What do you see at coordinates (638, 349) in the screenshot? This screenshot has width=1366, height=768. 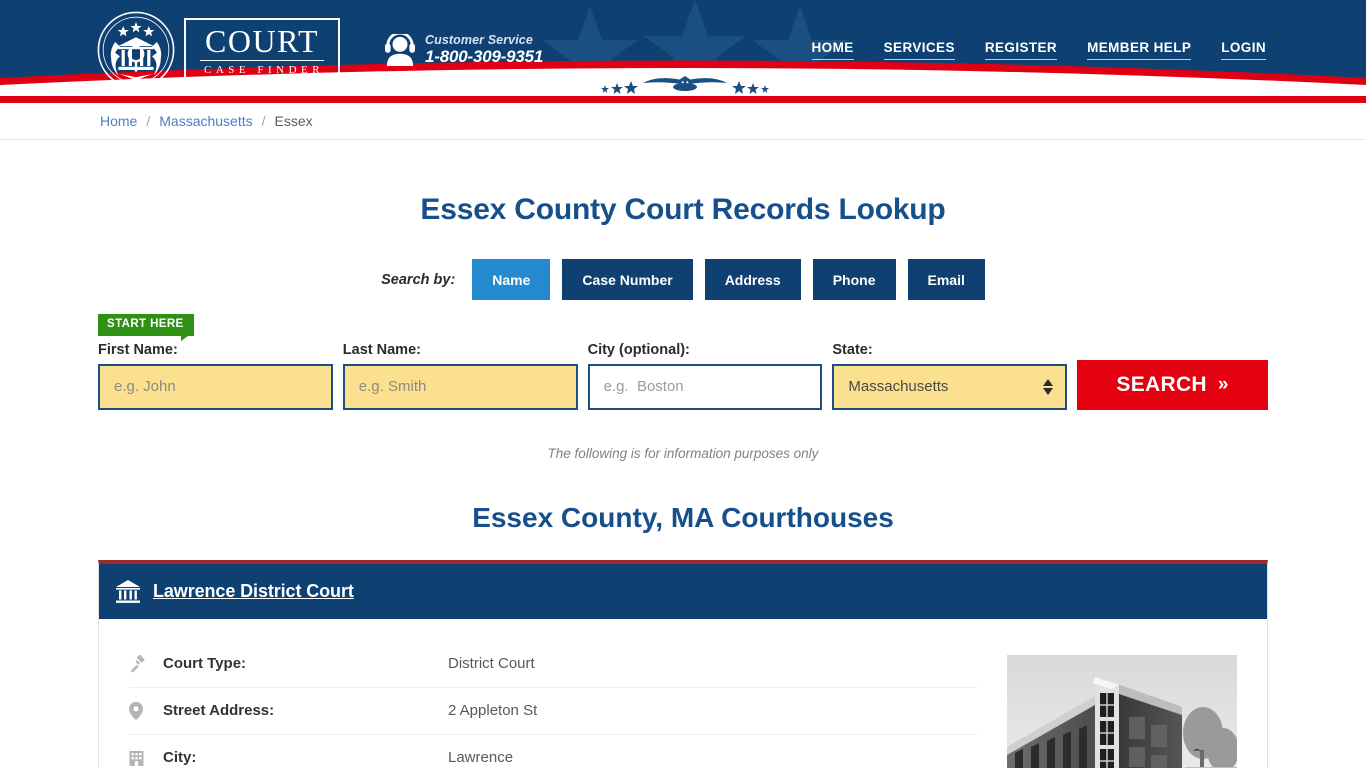 I see `city-label: City (optional):` at bounding box center [638, 349].